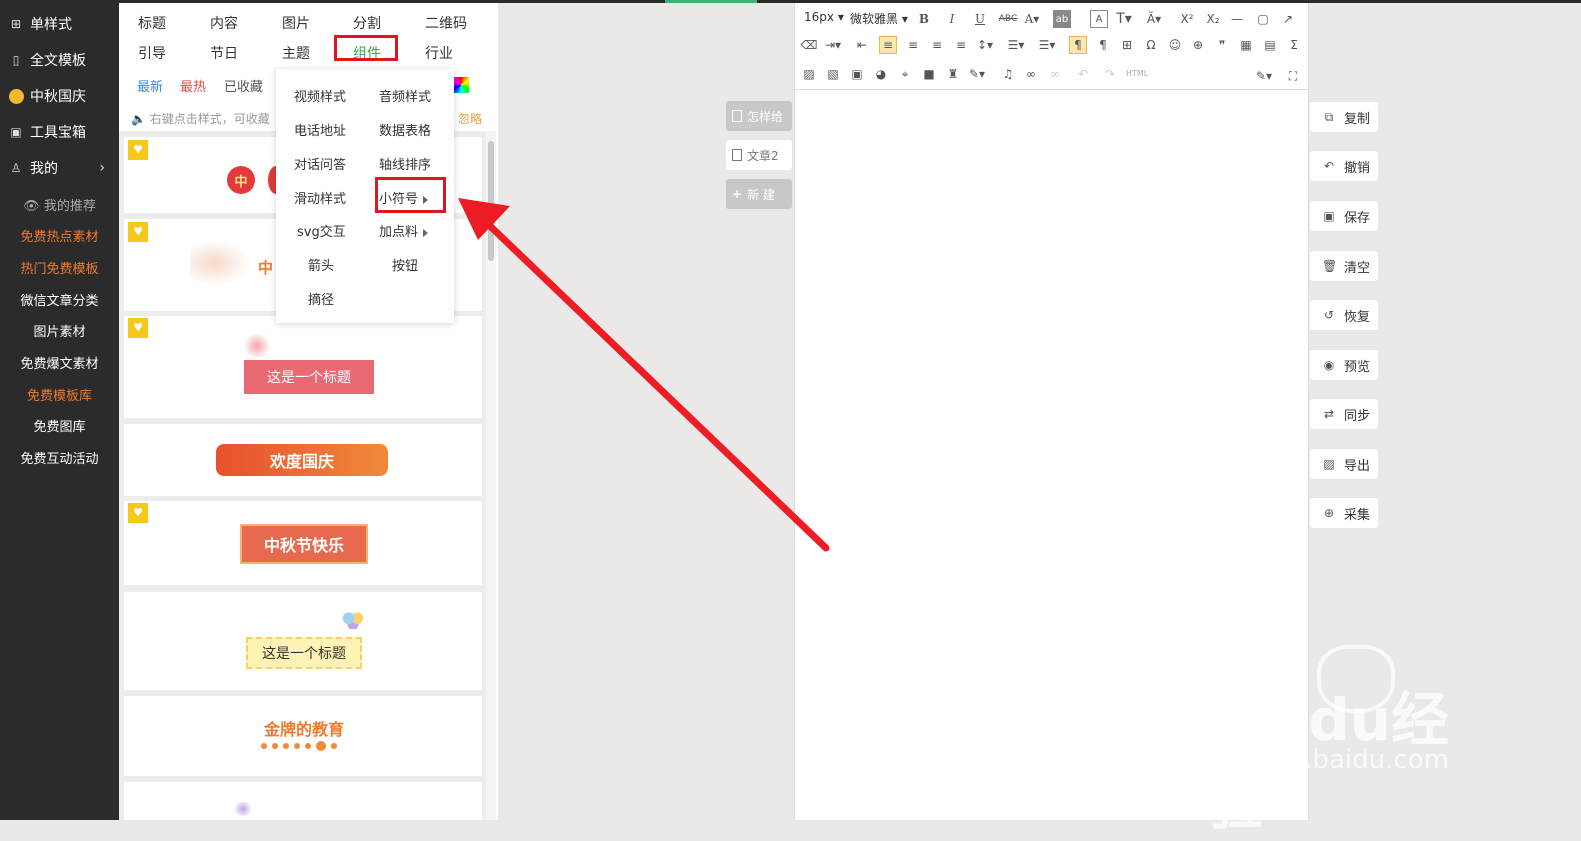  Describe the element at coordinates (59, 235) in the screenshot. I see `sidebar-link-hot-material: 免费热点素材` at that location.